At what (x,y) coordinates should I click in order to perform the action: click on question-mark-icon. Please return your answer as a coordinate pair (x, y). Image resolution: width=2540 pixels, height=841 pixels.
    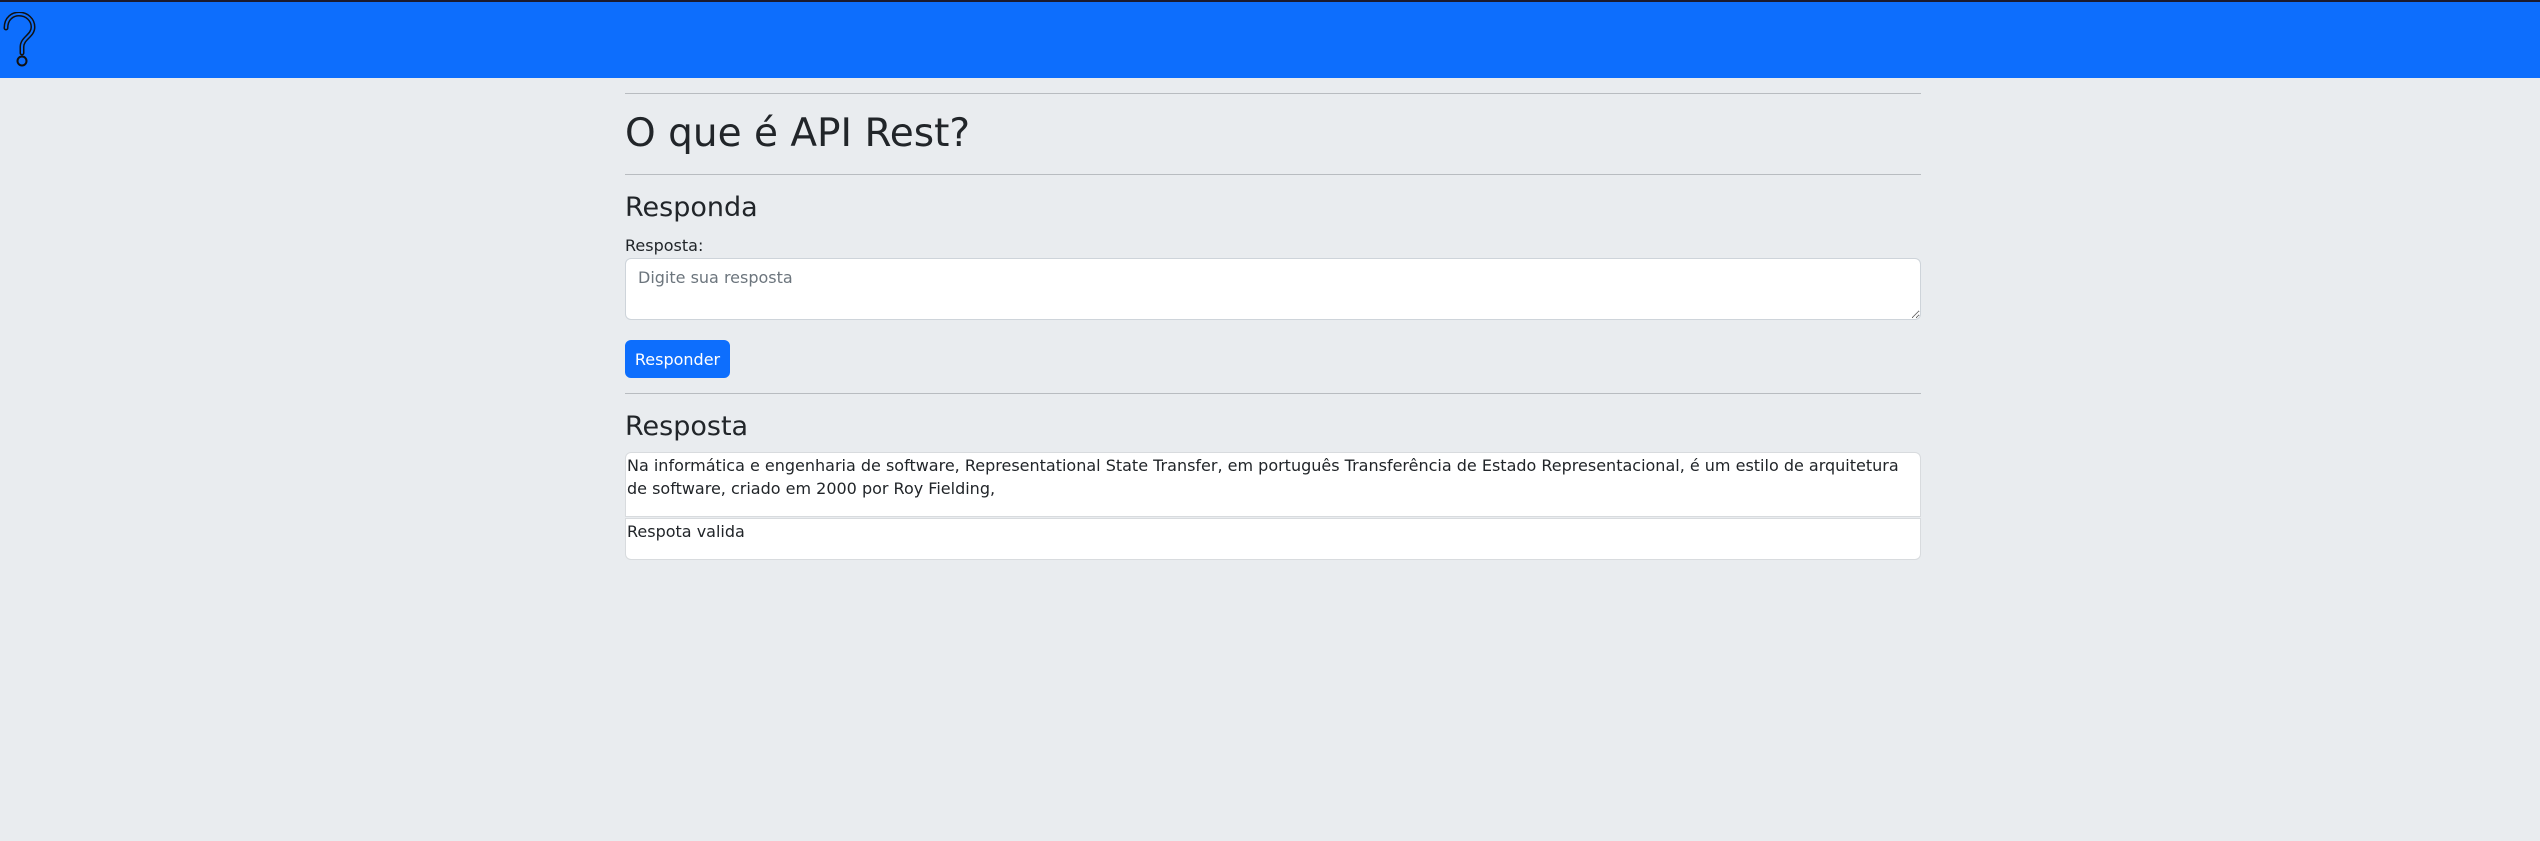
    Looking at the image, I should click on (19, 40).